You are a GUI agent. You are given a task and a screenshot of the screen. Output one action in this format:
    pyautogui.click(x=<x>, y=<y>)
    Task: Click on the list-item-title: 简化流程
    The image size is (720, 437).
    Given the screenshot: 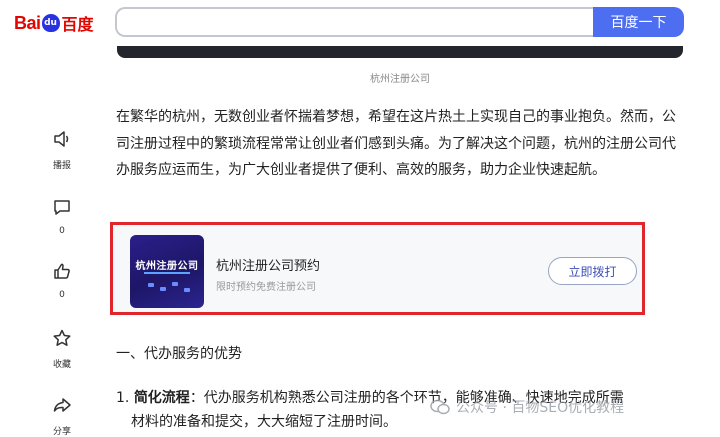 What is the action you would take?
    pyautogui.click(x=161, y=398)
    